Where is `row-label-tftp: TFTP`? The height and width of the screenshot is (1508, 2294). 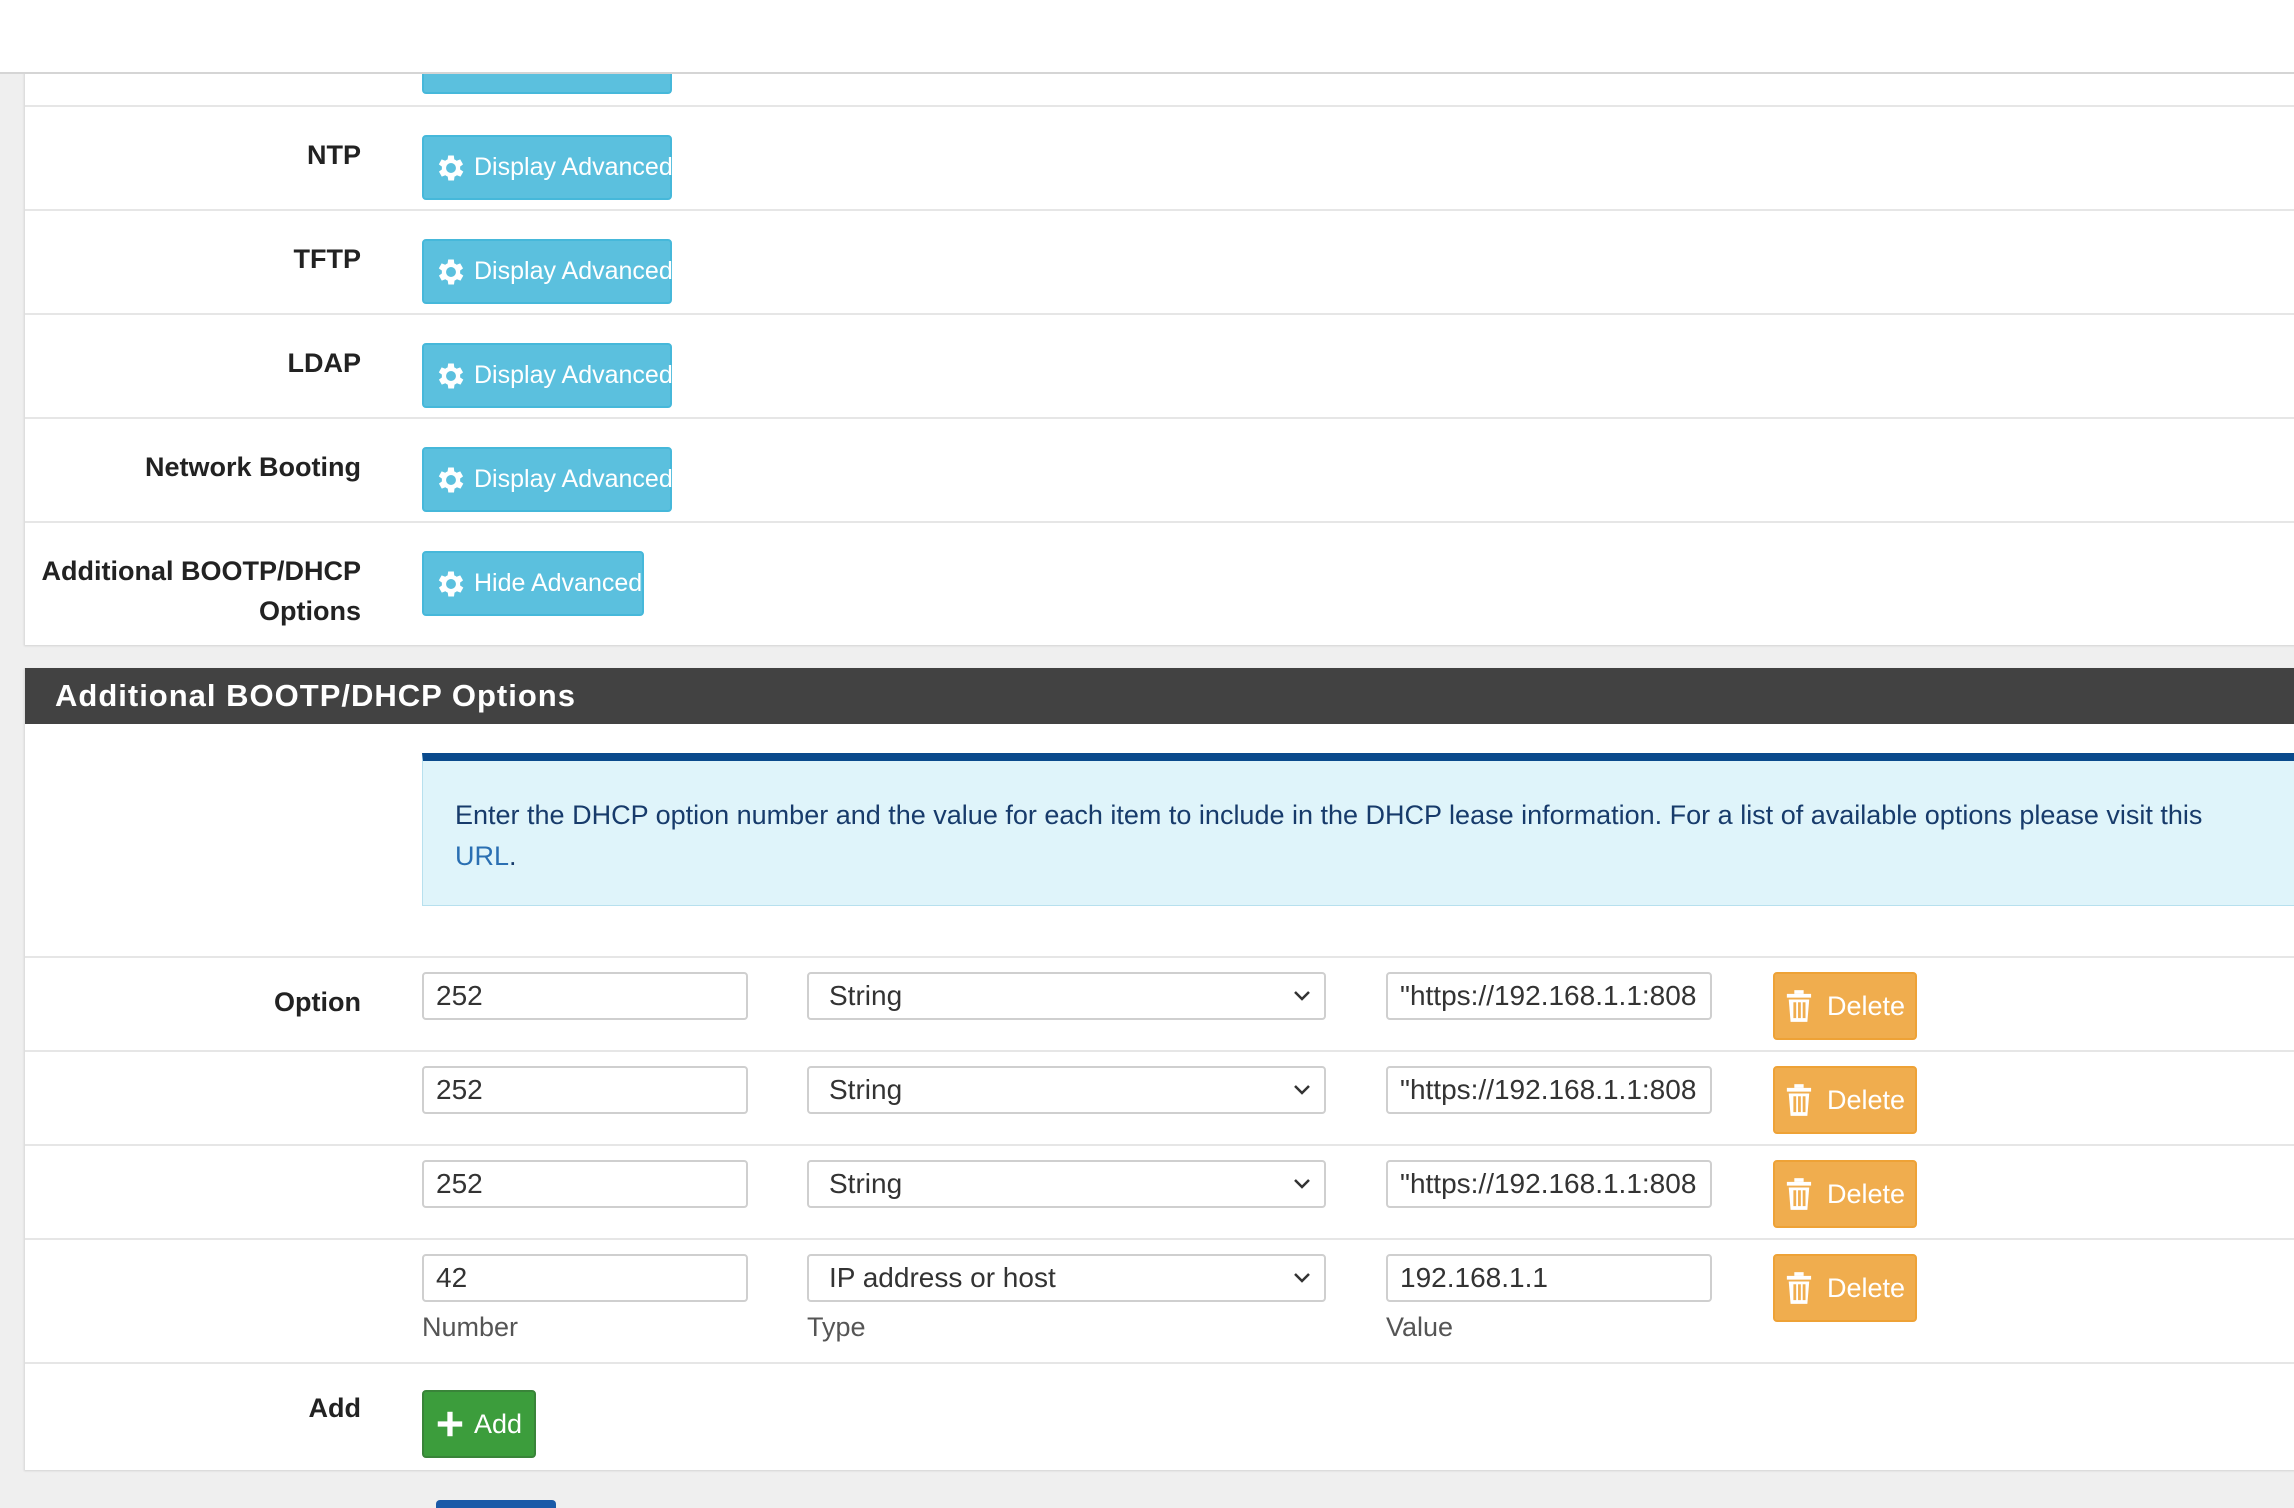 row-label-tftp: TFTP is located at coordinates (327, 259).